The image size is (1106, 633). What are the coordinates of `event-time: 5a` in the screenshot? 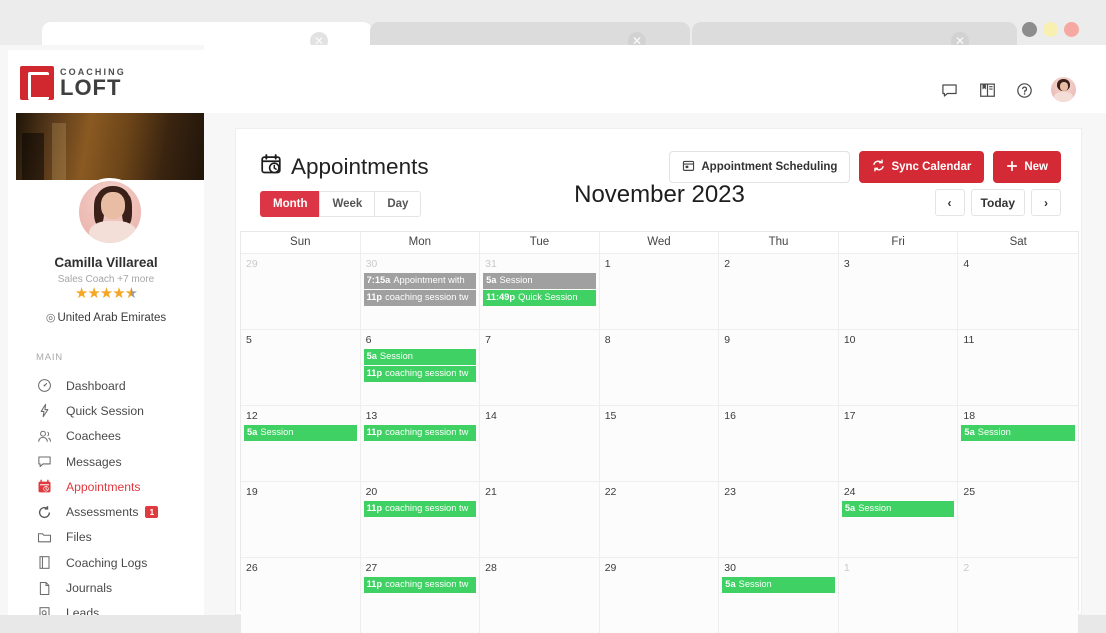 It's located at (850, 508).